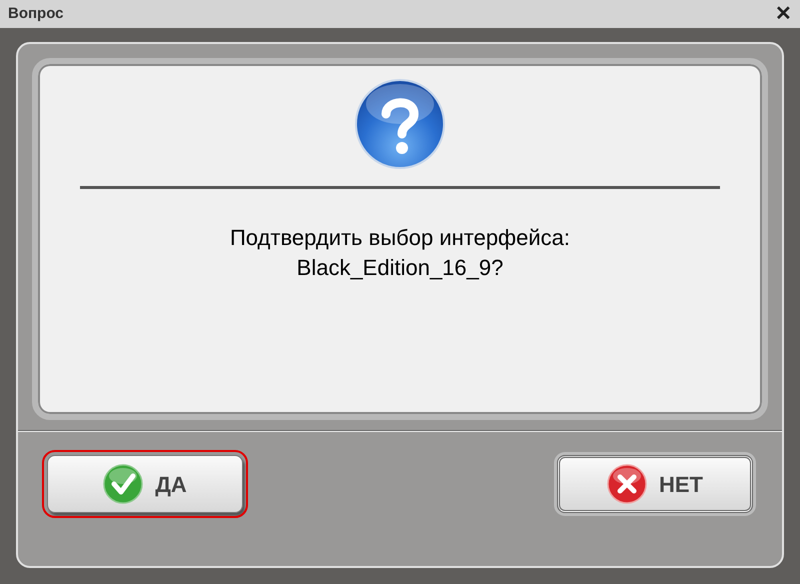  Describe the element at coordinates (655, 484) in the screenshot. I see `no-button: НЕТ` at that location.